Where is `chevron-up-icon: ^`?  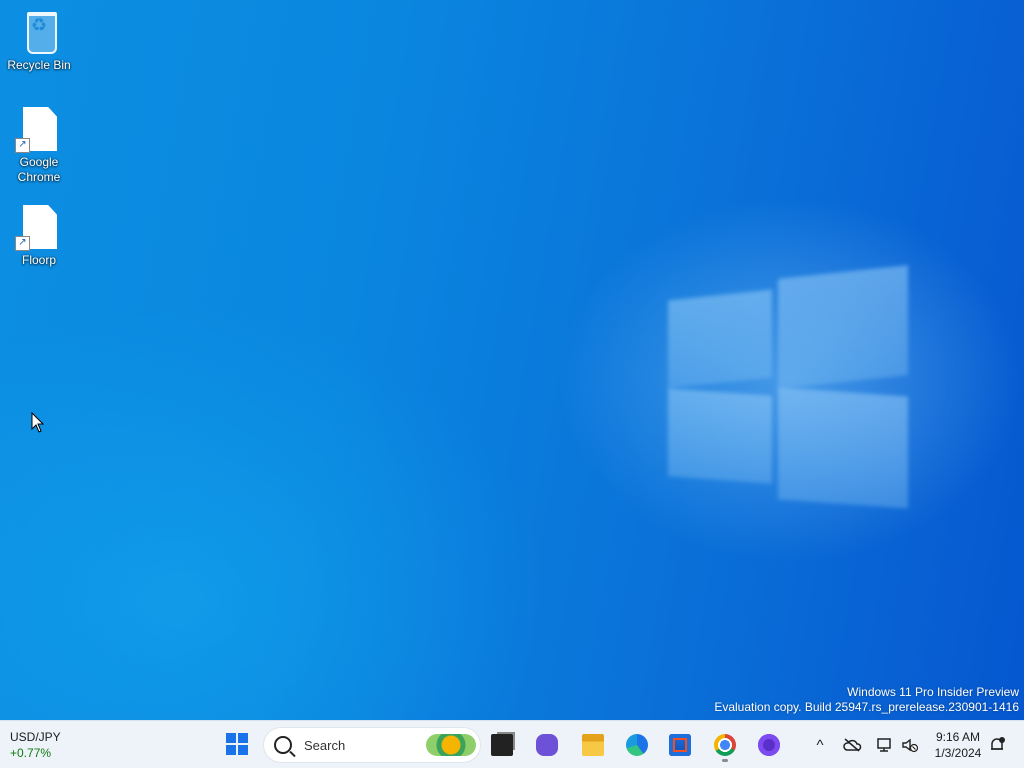 chevron-up-icon: ^ is located at coordinates (820, 745).